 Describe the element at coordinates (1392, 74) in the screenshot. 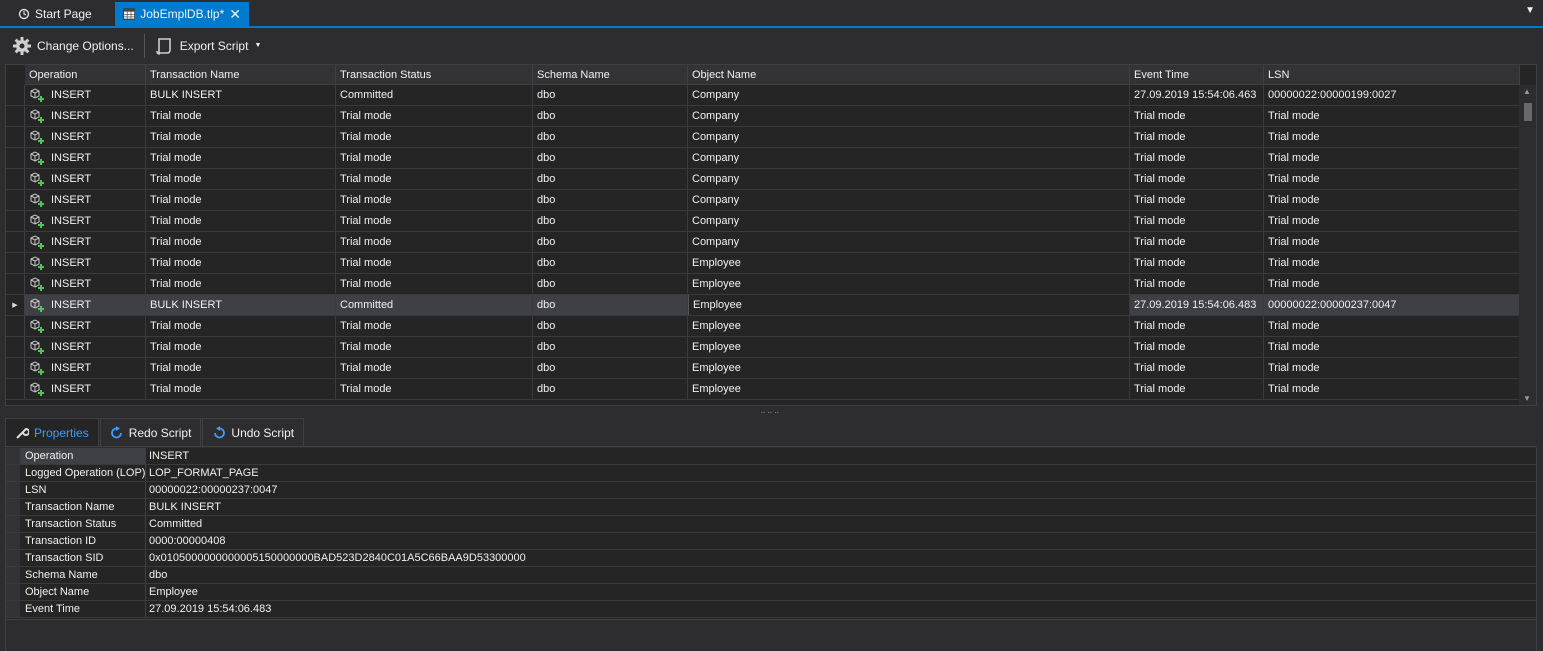

I see `column-header-lsn: LSN` at that location.